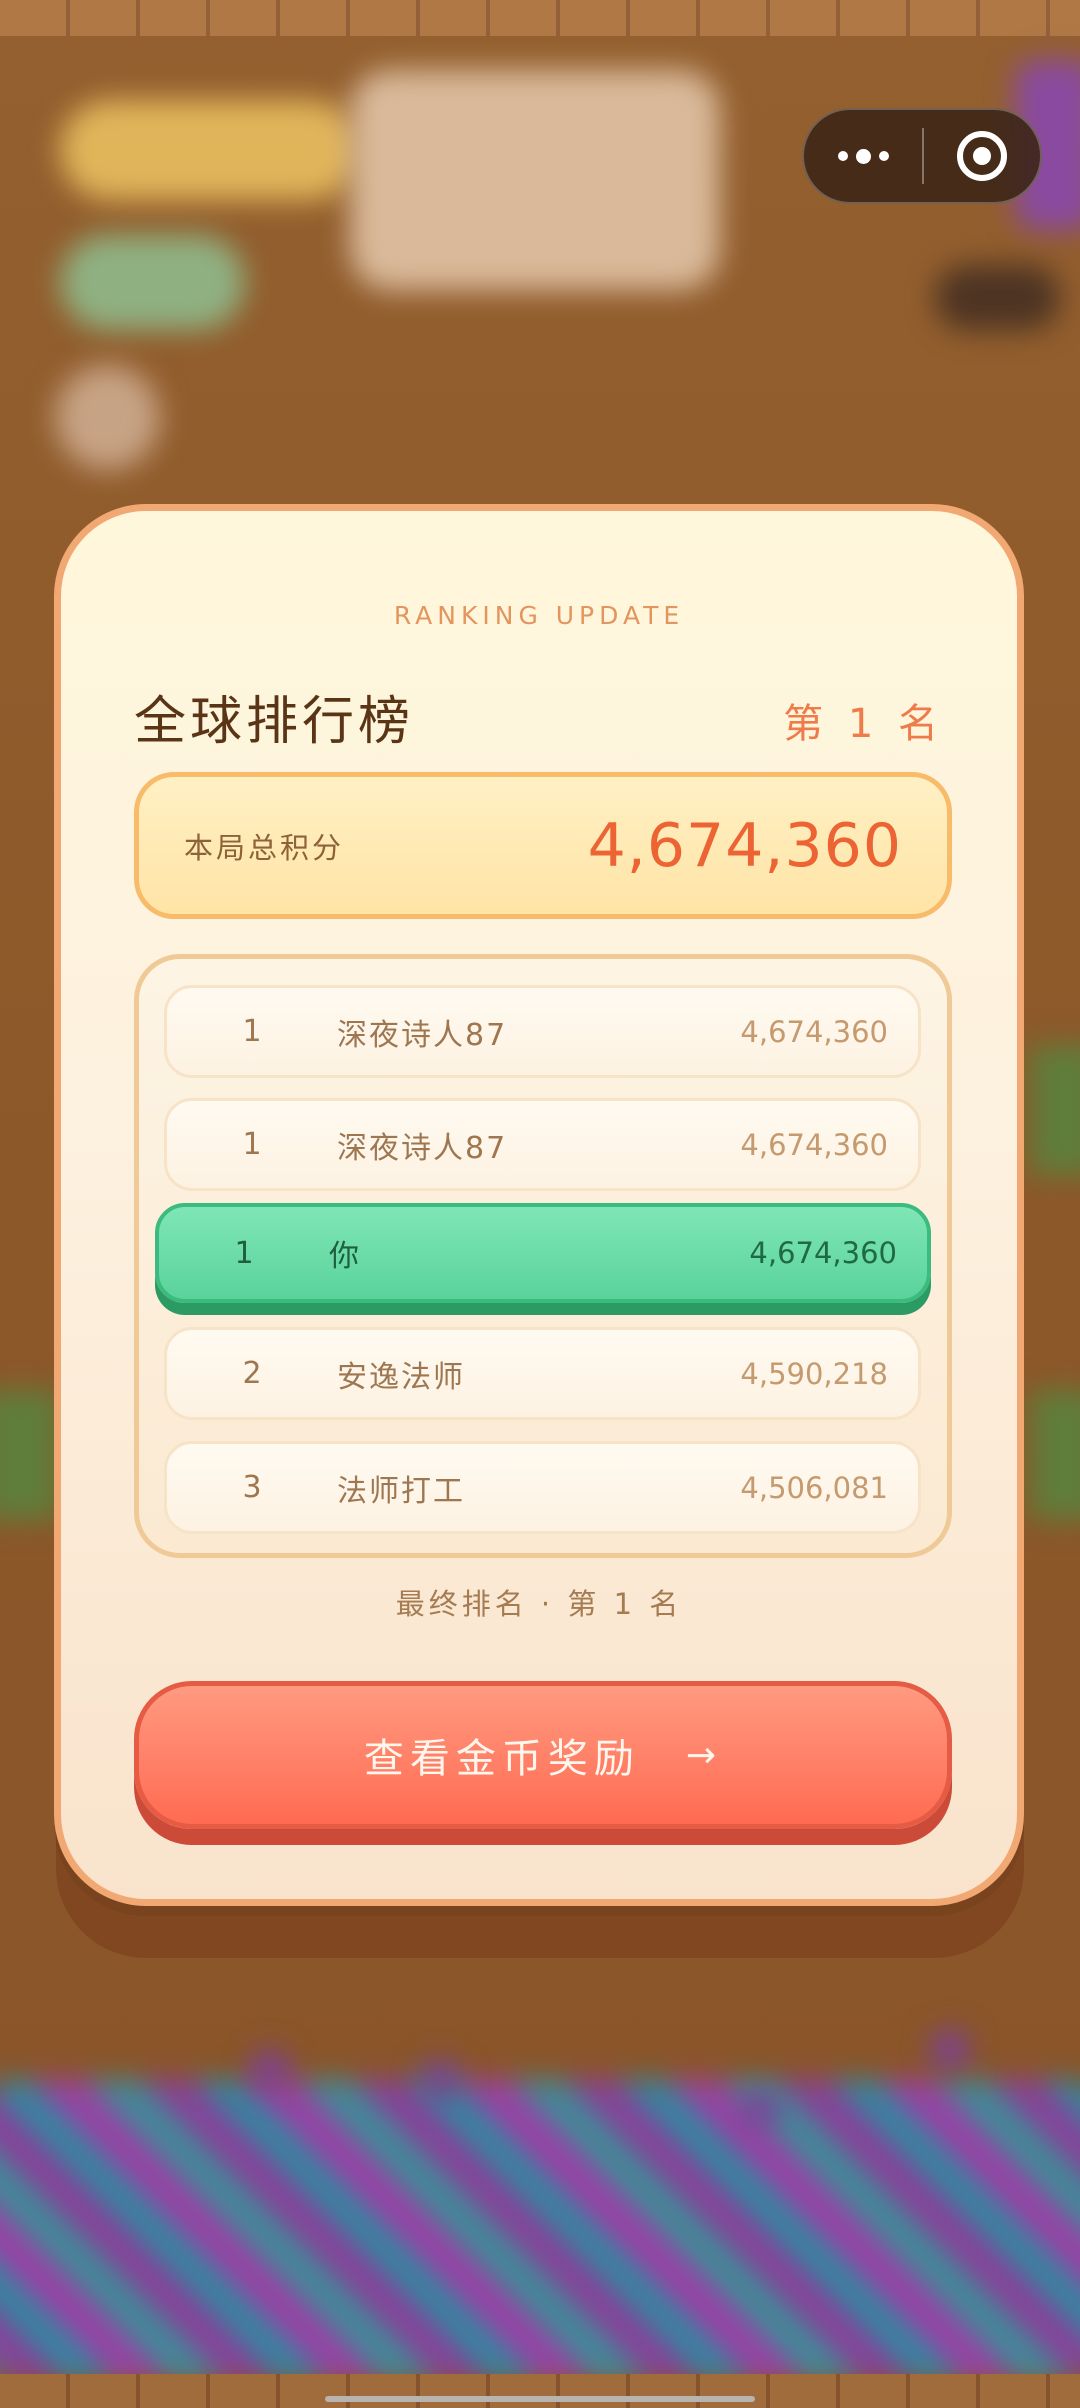 The image size is (1080, 2408). Describe the element at coordinates (540, 18) in the screenshot. I see `top-wood-strip` at that location.